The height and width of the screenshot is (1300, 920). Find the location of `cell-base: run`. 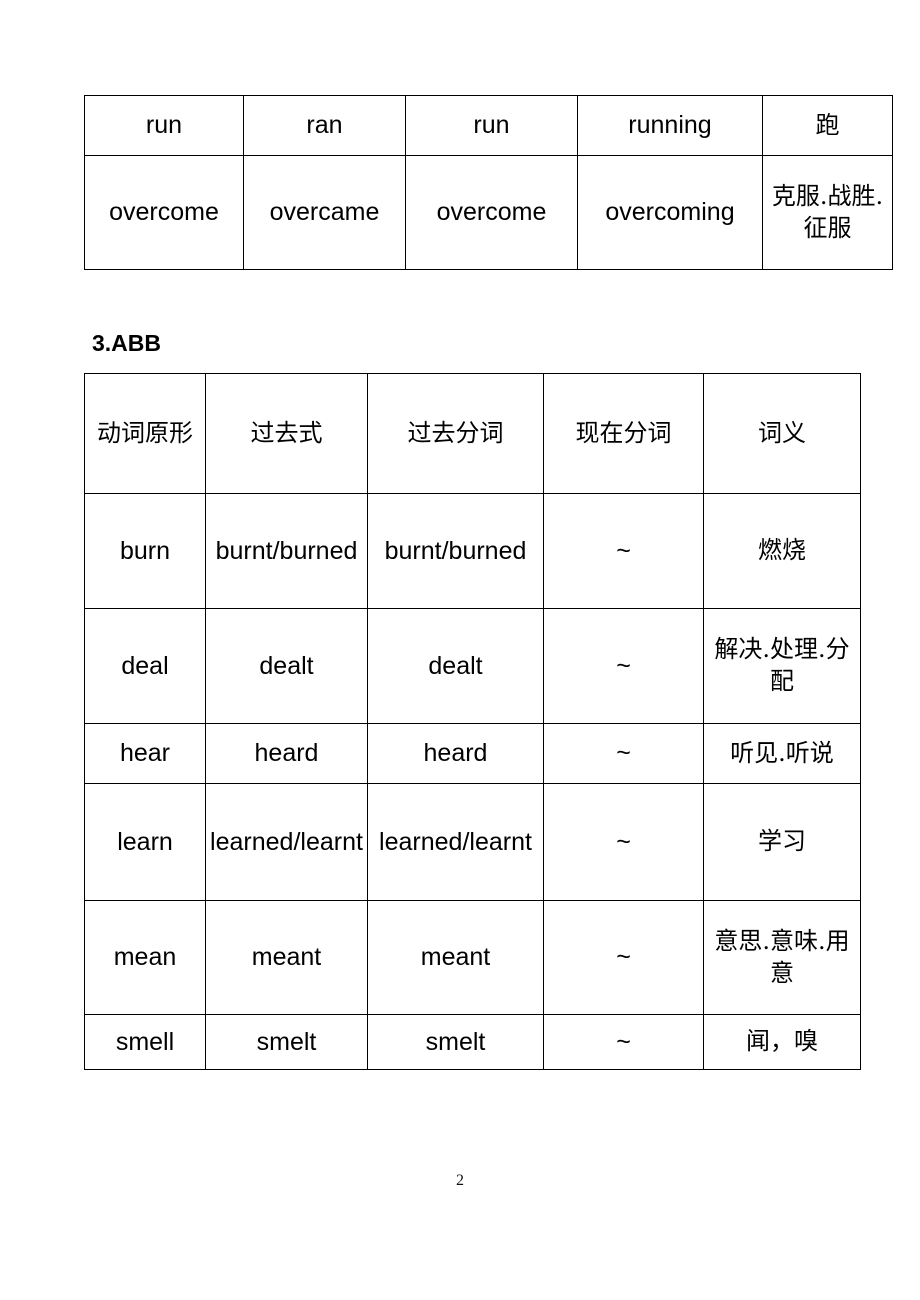

cell-base: run is located at coordinates (164, 125).